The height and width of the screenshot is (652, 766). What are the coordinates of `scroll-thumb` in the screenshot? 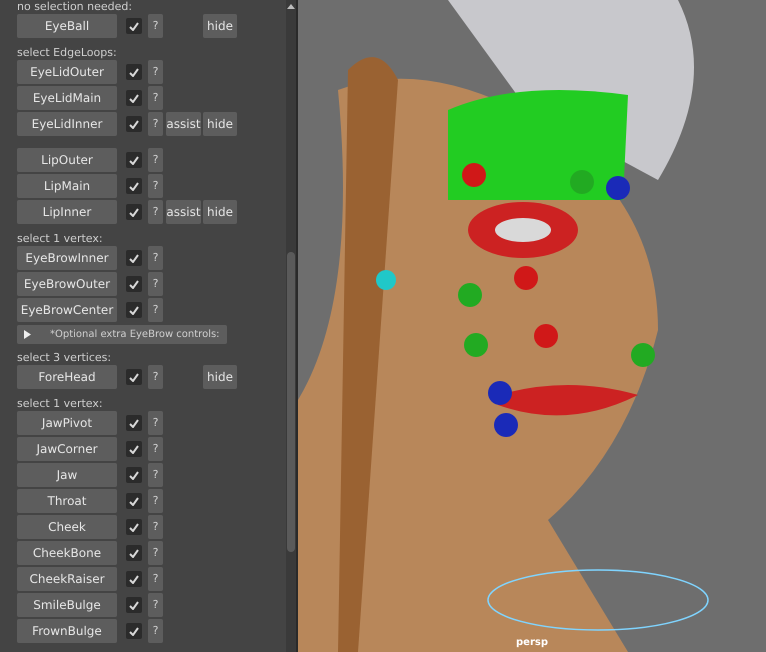 It's located at (291, 402).